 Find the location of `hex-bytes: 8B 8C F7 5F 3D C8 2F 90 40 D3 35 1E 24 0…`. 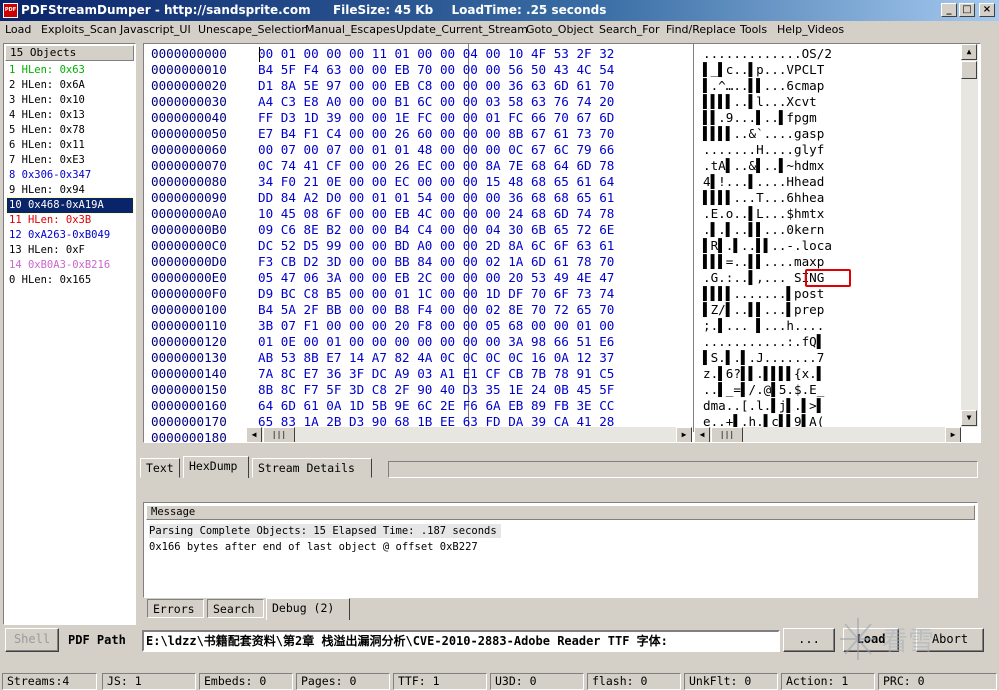

hex-bytes: 8B 8C F7 5F 3D C8 2F 90 40 D3 35 1E 24 0… is located at coordinates (436, 390).